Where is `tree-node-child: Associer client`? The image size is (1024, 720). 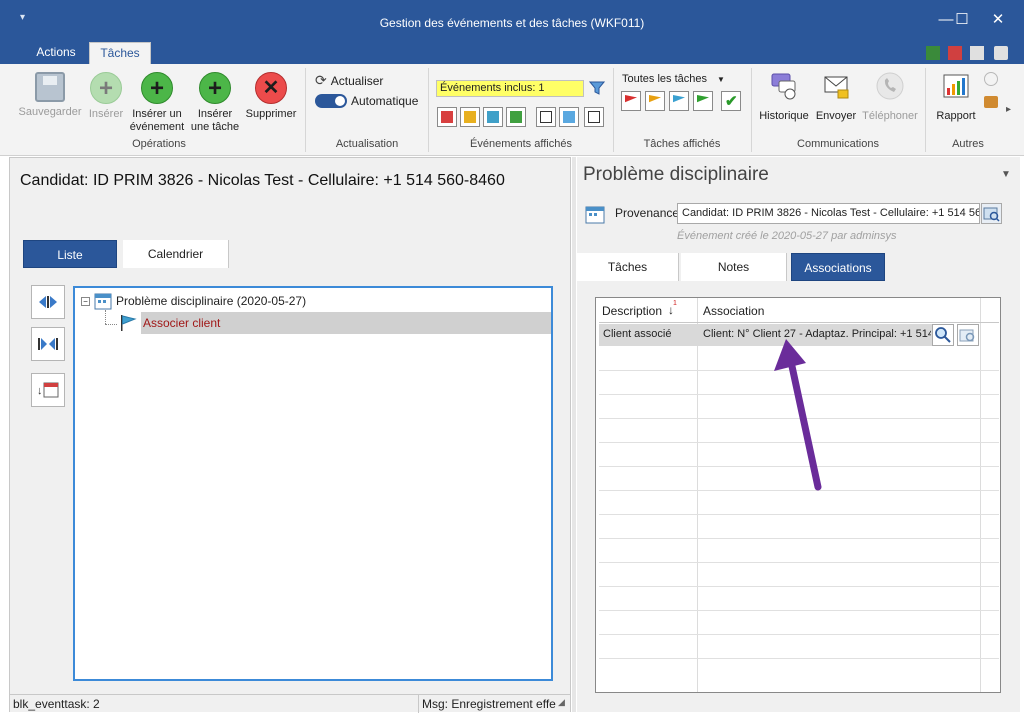 tree-node-child: Associer client is located at coordinates (346, 323).